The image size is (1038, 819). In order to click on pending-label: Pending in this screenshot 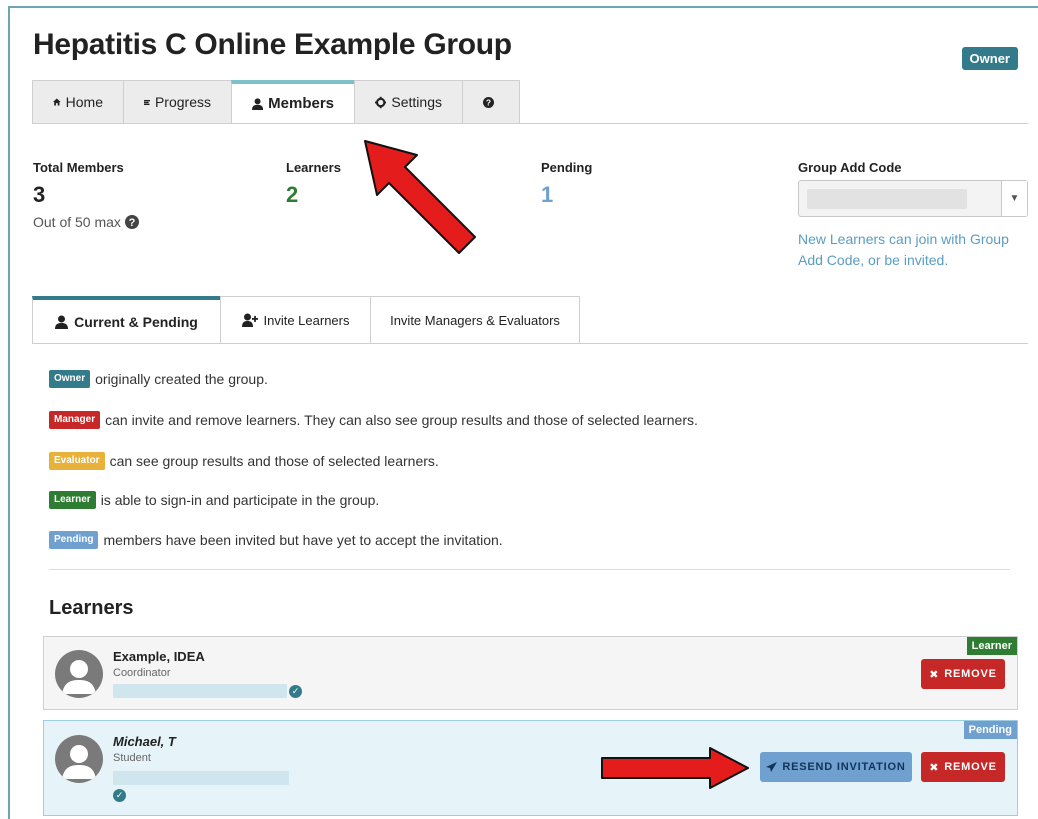, I will do `click(567, 167)`.